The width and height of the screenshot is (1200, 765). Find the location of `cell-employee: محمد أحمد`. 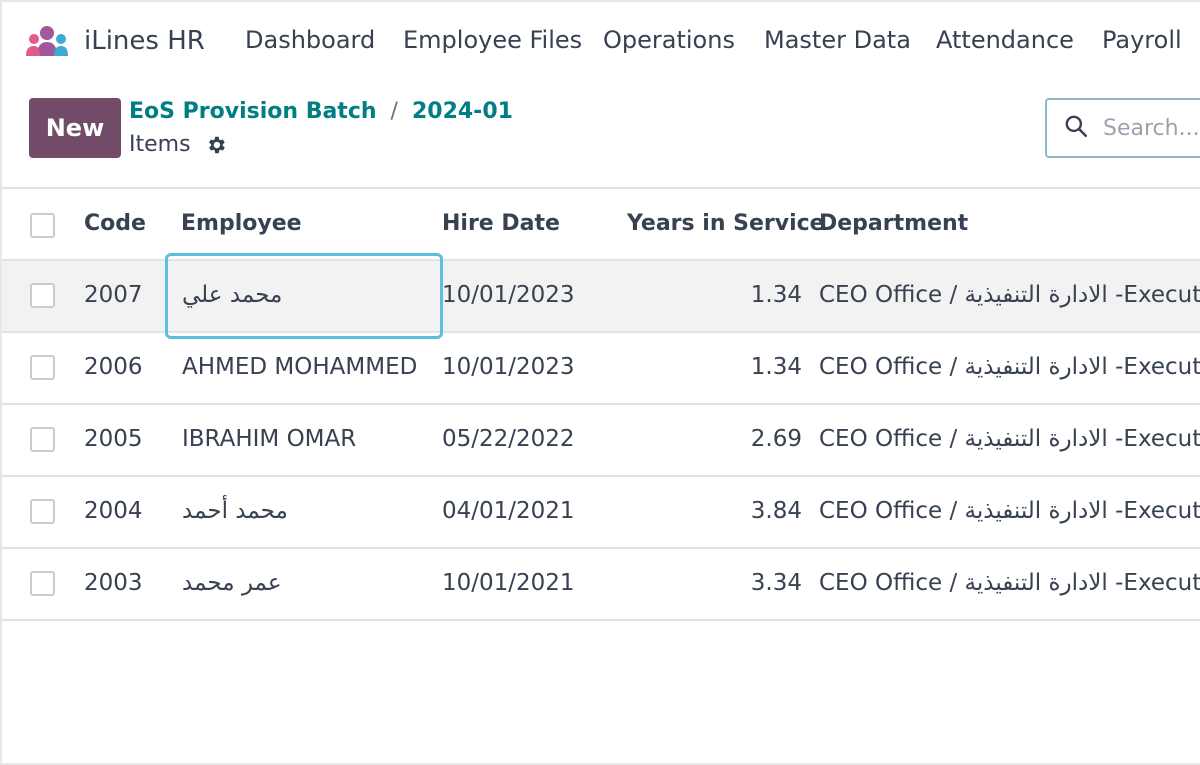

cell-employee: محمد أحمد is located at coordinates (235, 511).